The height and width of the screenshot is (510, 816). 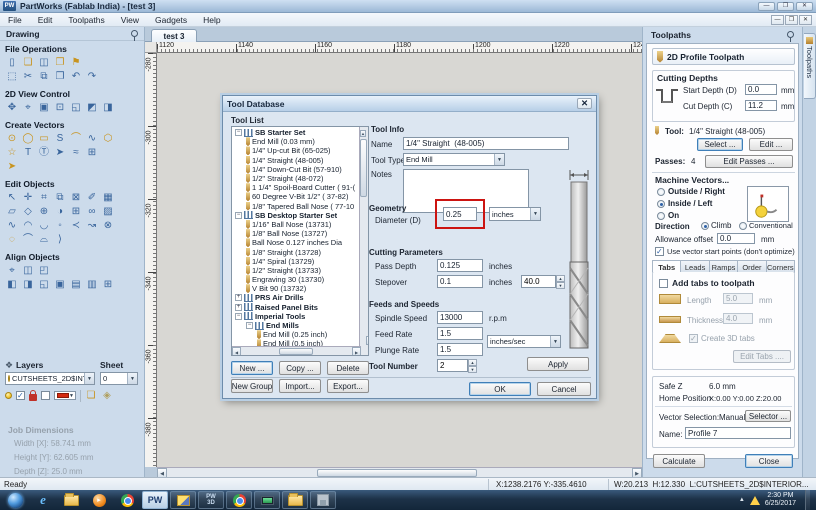 I want to click on document-tab: test 3, so click(x=174, y=35).